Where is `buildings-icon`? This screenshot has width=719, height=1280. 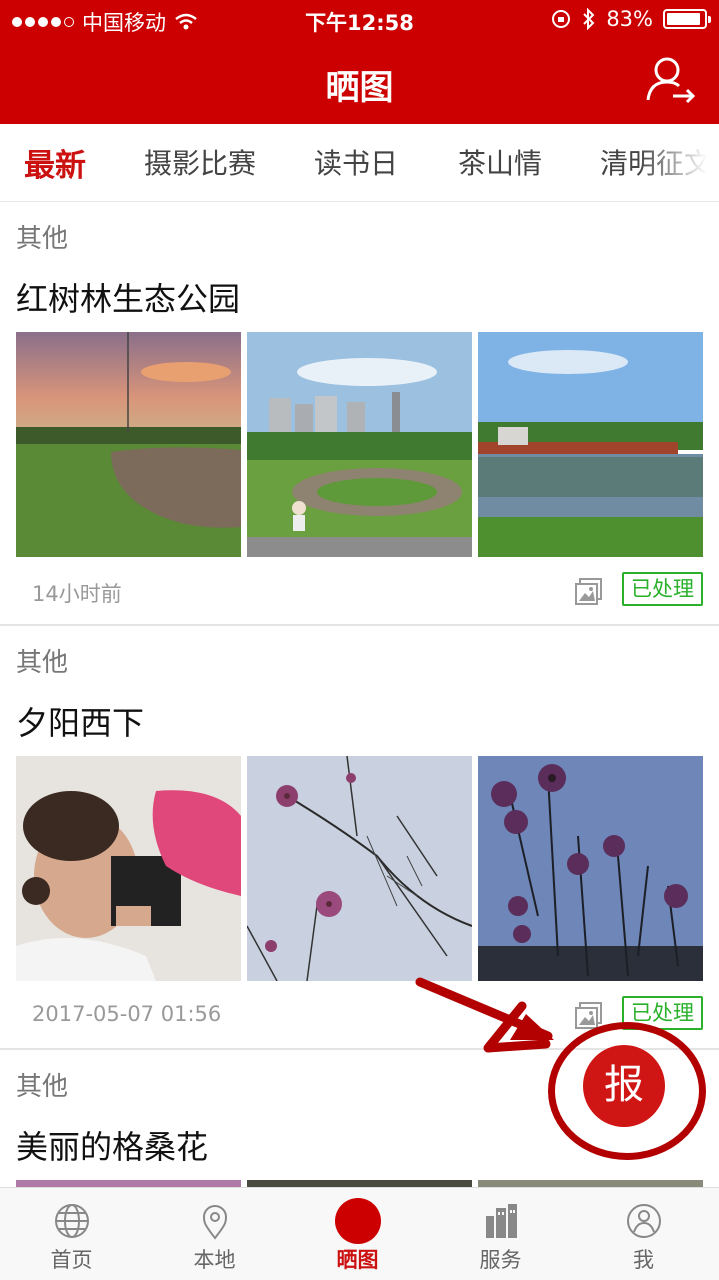
buildings-icon is located at coordinates (501, 1221).